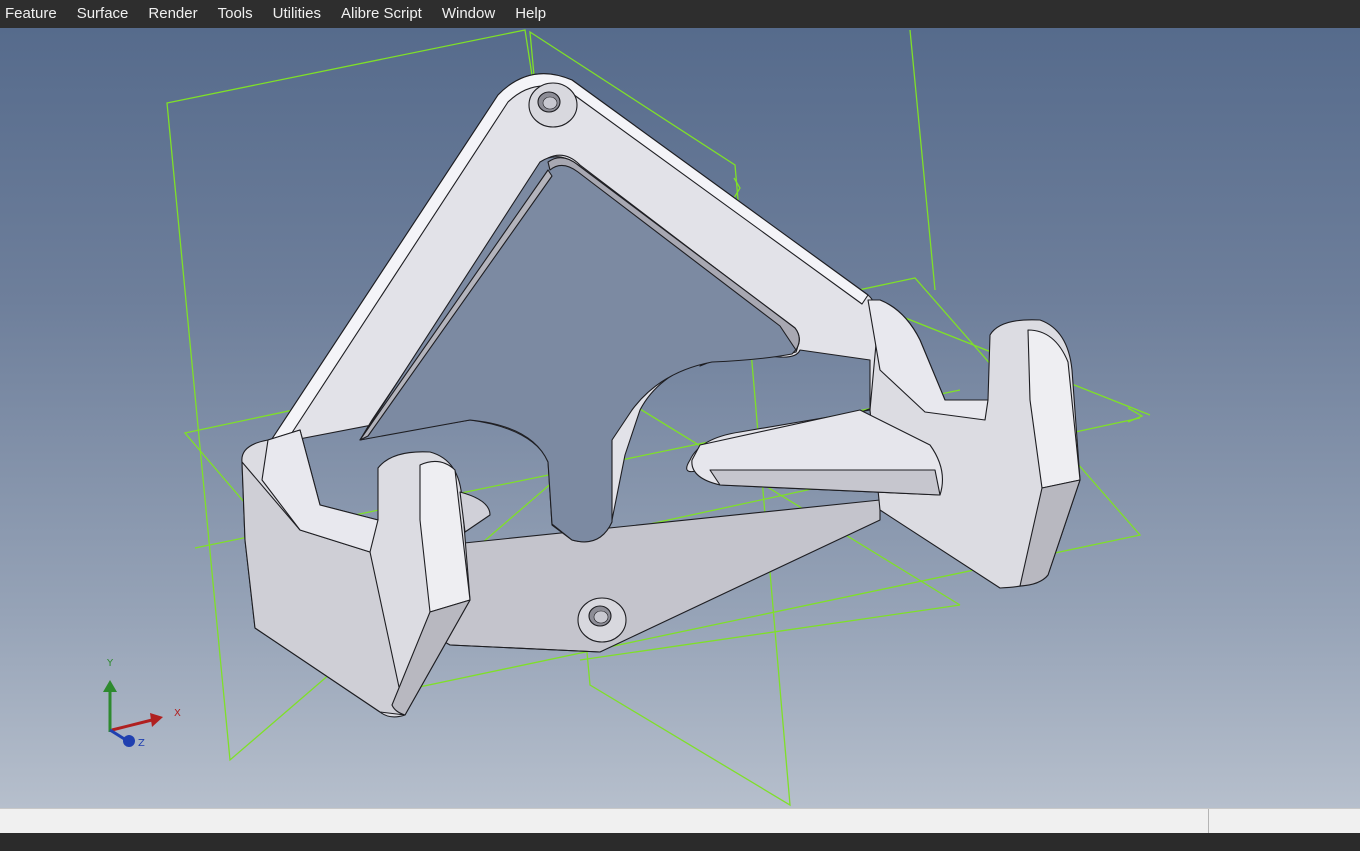  I want to click on menu-utilities: Utilities, so click(297, 14).